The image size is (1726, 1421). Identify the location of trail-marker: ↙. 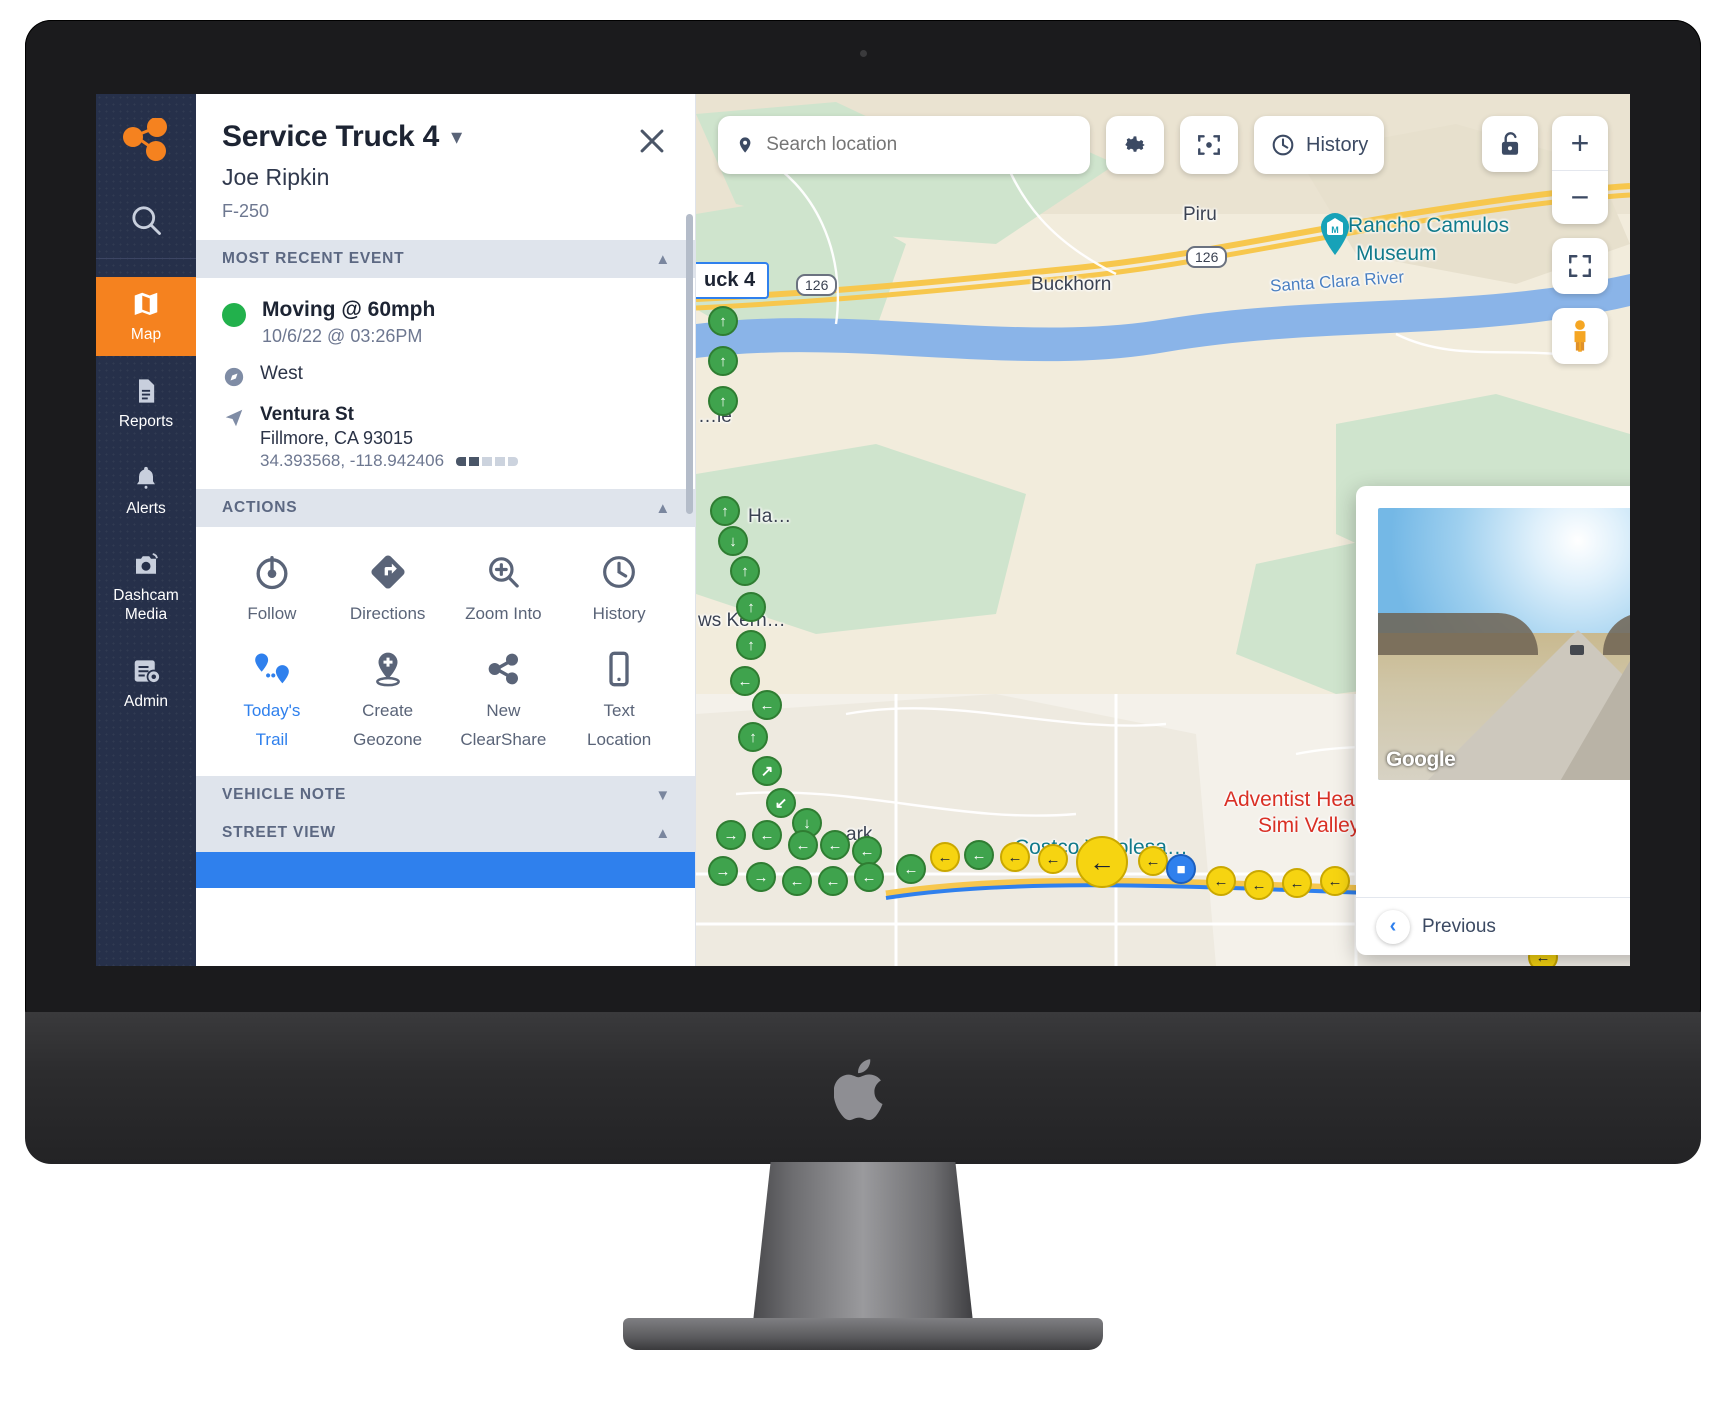
(781, 803).